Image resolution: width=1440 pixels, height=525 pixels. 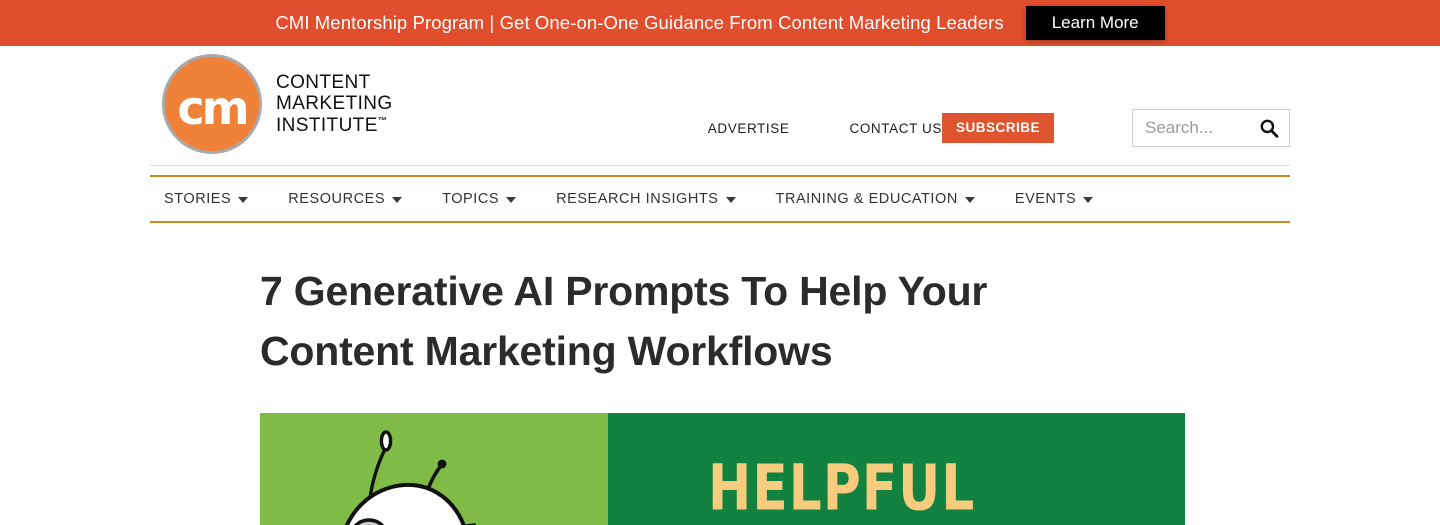 I want to click on search-submit-button, so click(x=1267, y=128).